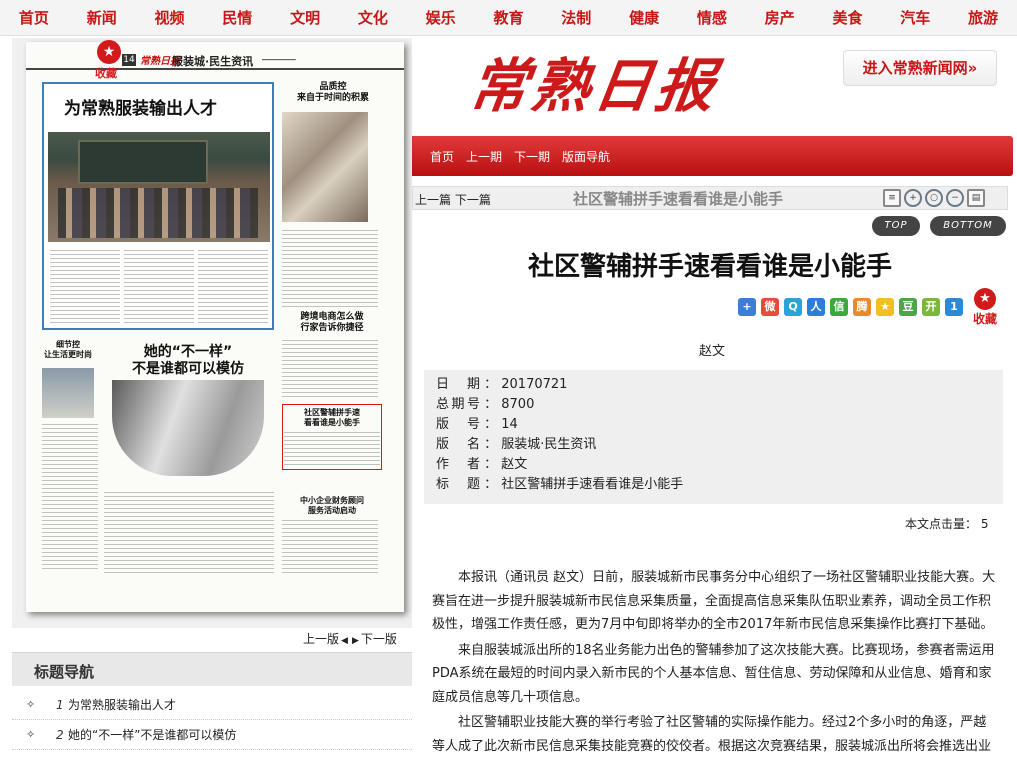 The width and height of the screenshot is (1017, 757). Describe the element at coordinates (985, 307) in the screenshot. I see `article-favorite: ★ 收藏` at that location.